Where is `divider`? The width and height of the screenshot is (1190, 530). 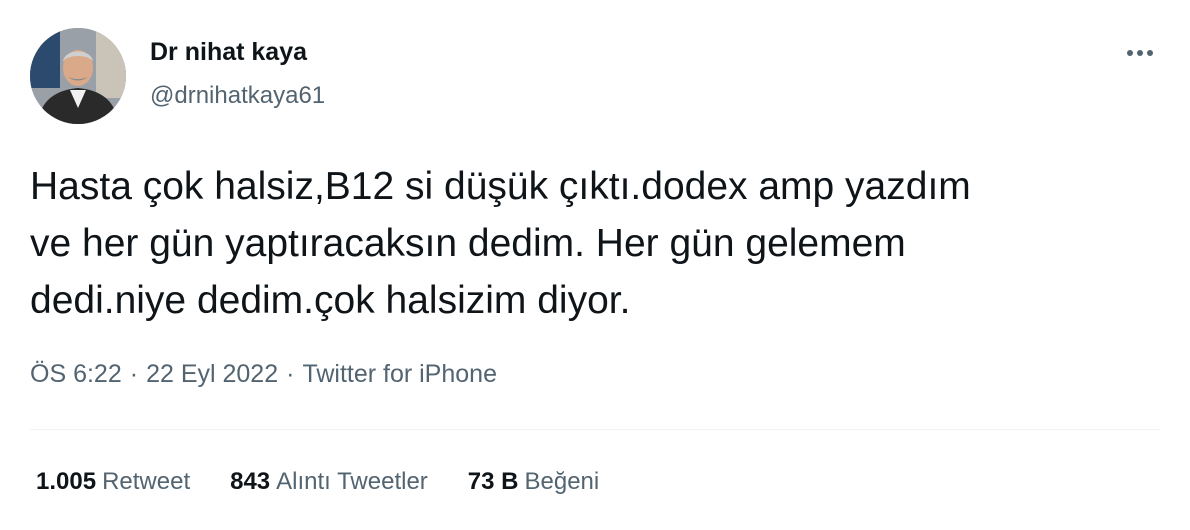 divider is located at coordinates (595, 429).